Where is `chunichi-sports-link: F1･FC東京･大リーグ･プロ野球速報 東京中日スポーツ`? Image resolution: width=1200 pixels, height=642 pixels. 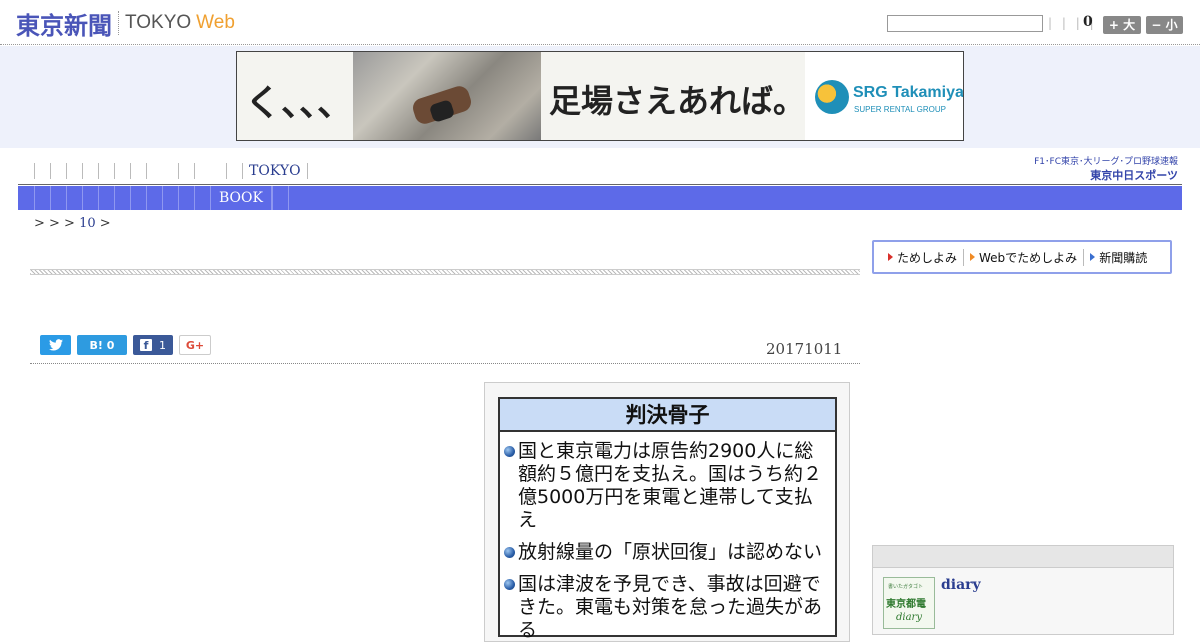 chunichi-sports-link: F1･FC東京･大リーグ･プロ野球速報 東京中日スポーツ is located at coordinates (1106, 168).